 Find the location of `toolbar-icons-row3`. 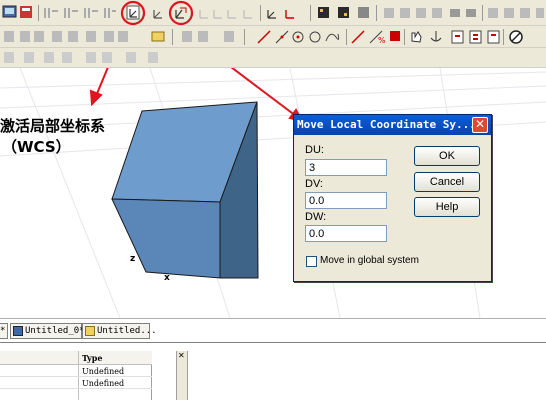

toolbar-icons-row3 is located at coordinates (81, 57).